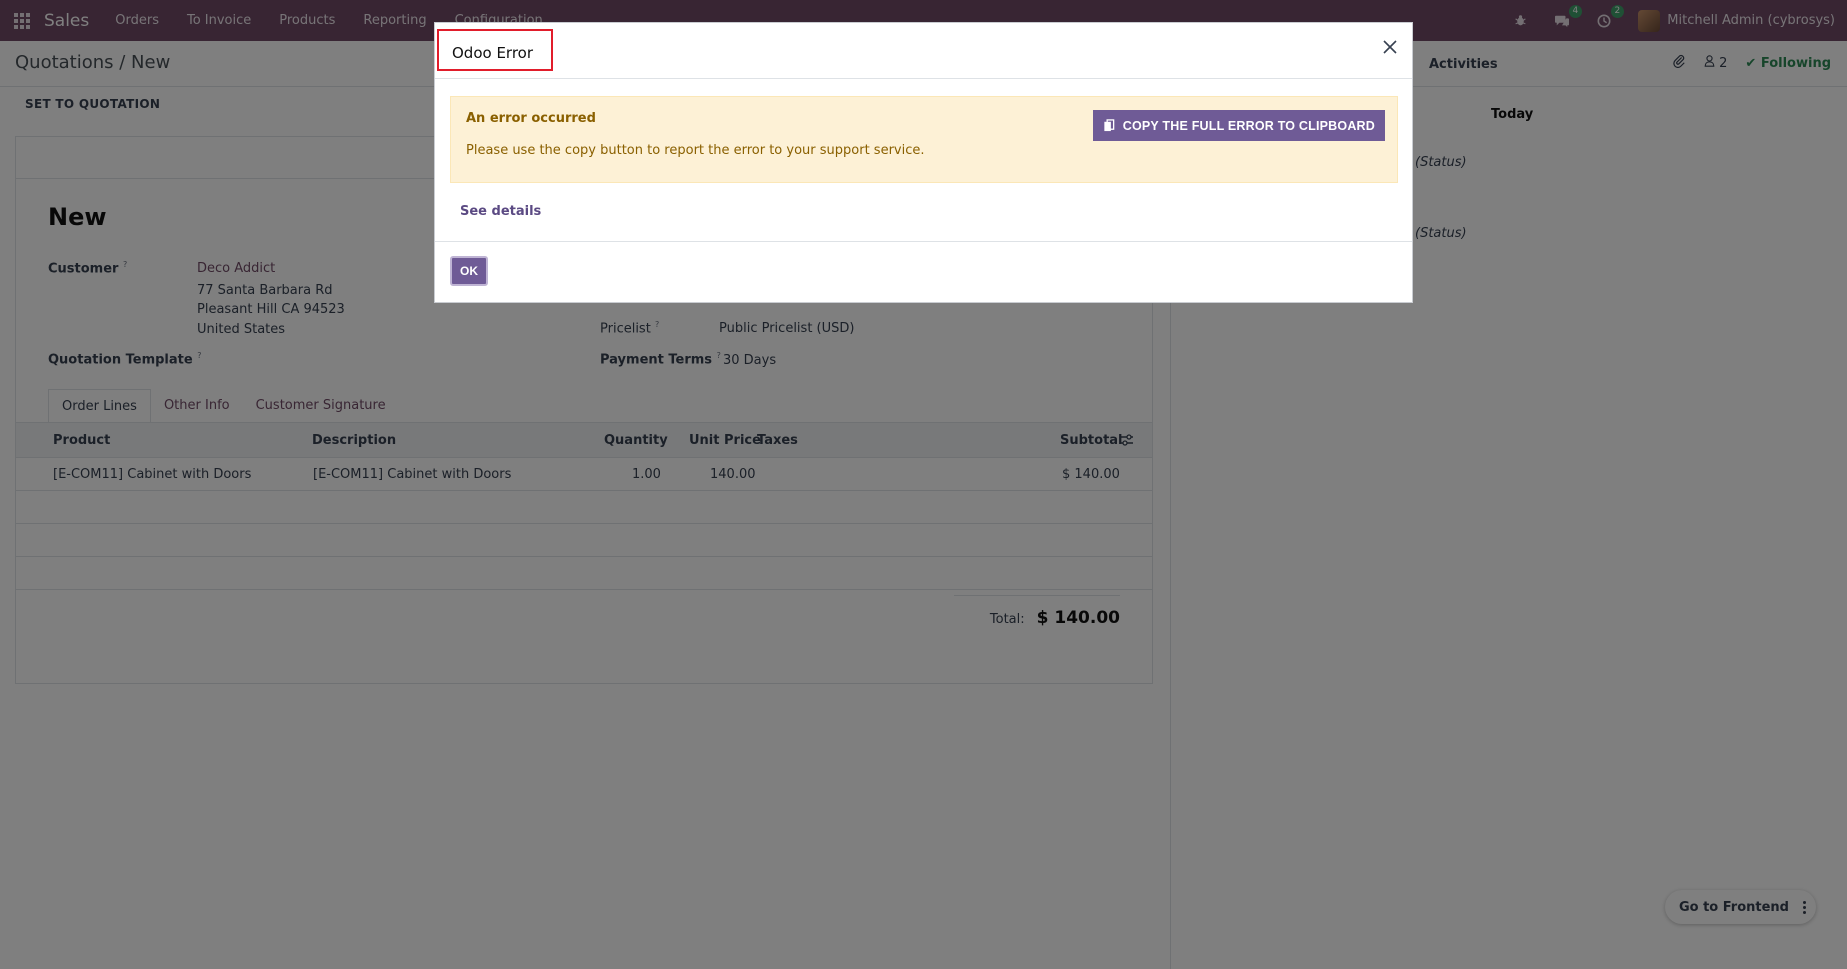 The height and width of the screenshot is (969, 1847). Describe the element at coordinates (1109, 125) in the screenshot. I see `clipboard-icon` at that location.